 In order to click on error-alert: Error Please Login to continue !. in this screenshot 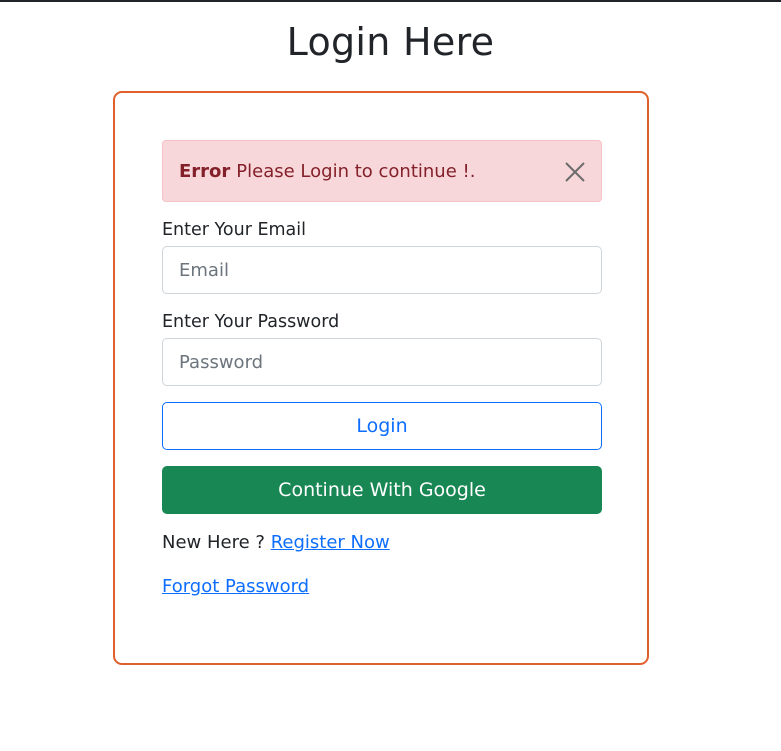, I will do `click(382, 171)`.